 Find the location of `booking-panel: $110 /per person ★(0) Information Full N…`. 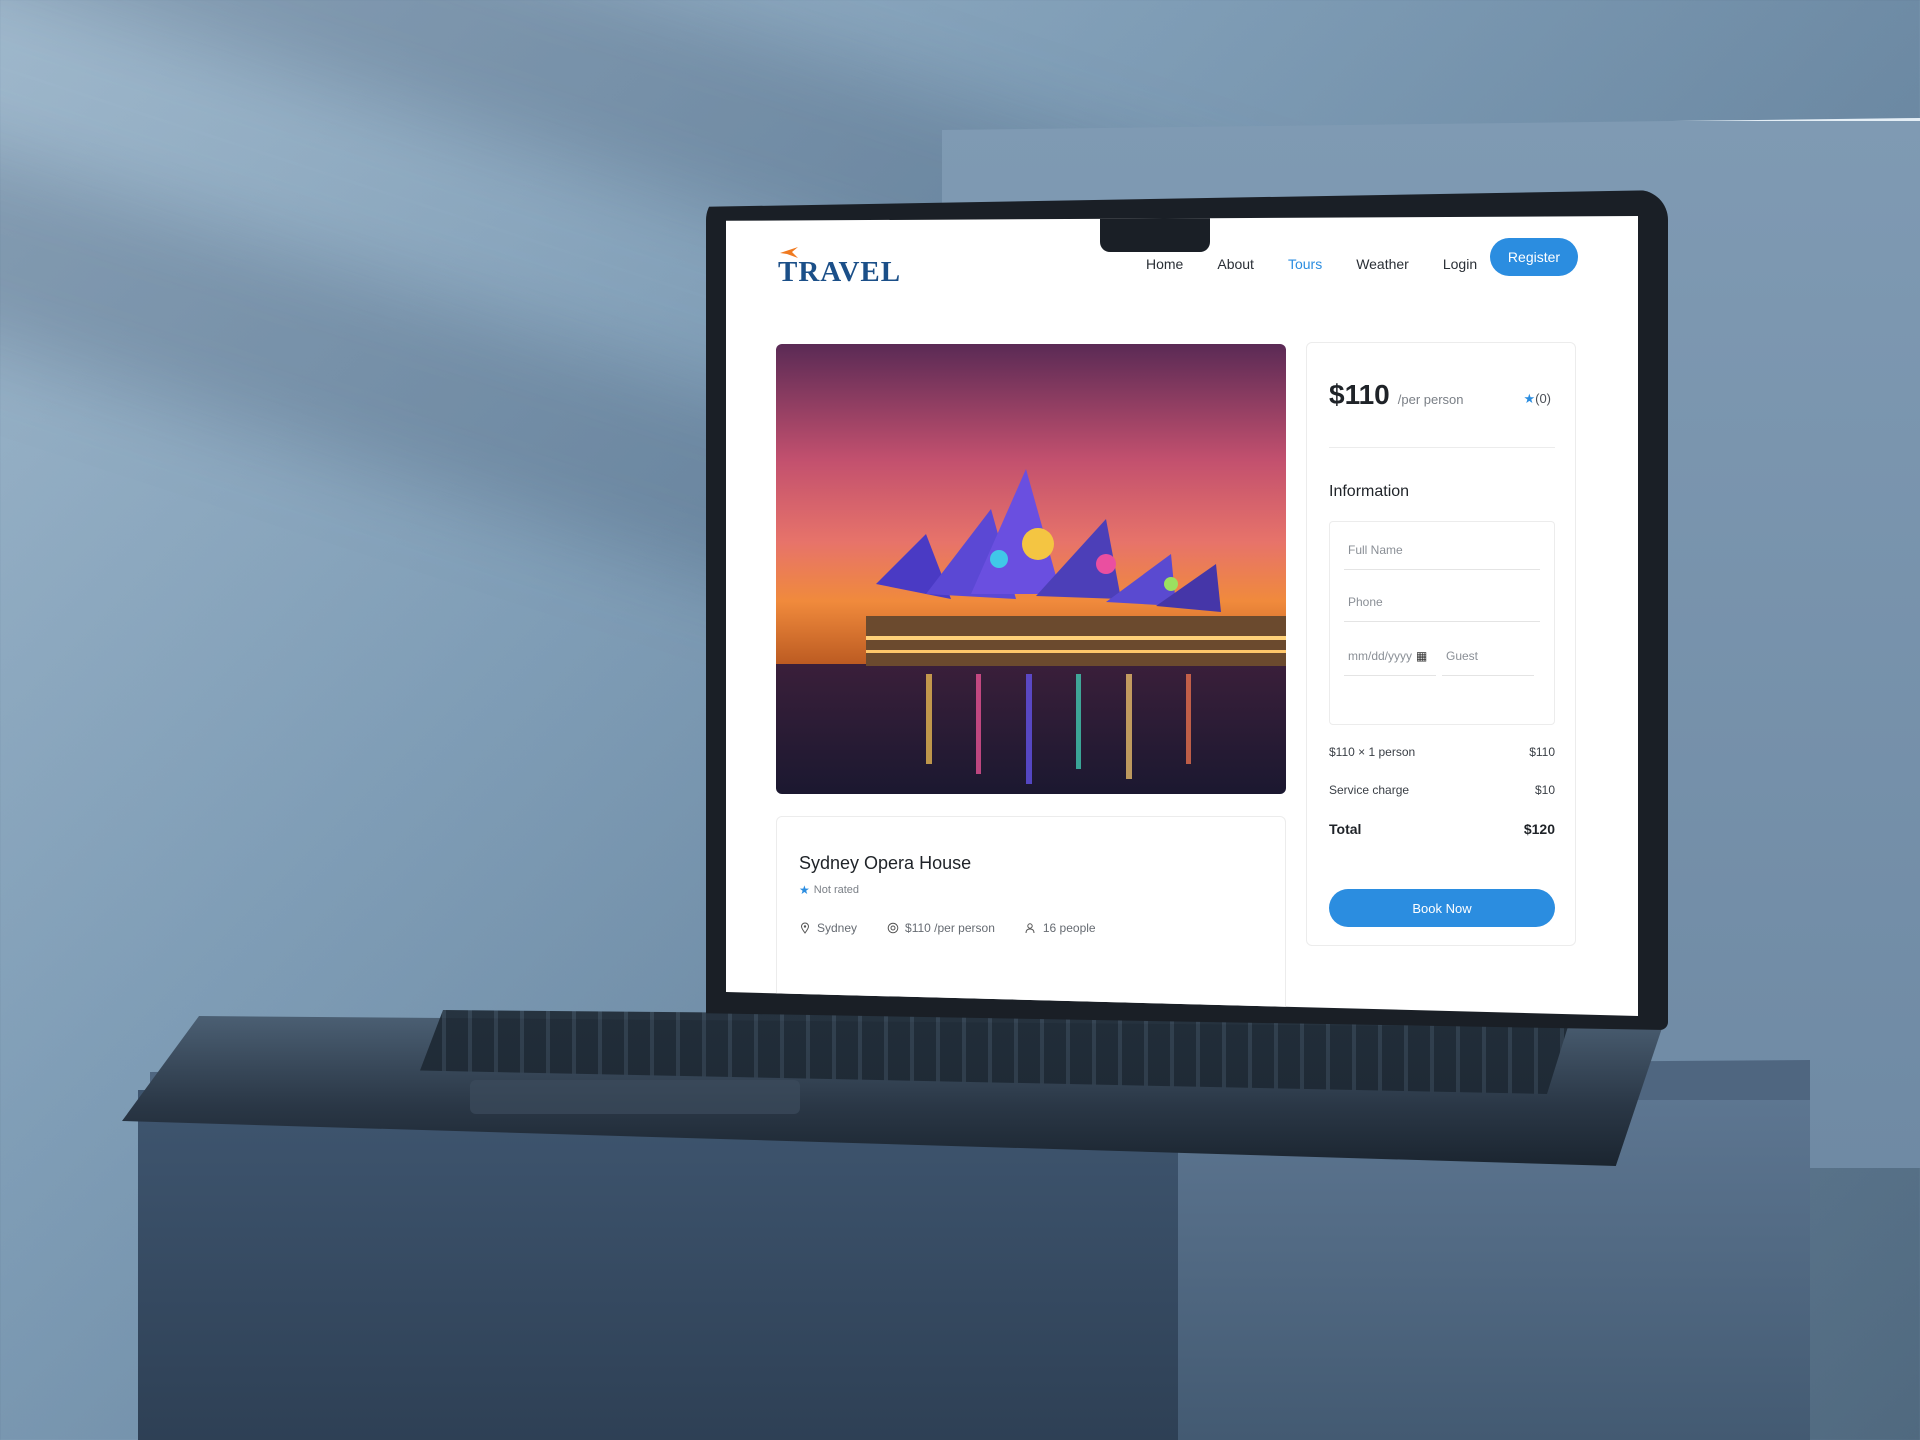

booking-panel: $110 /per person ★(0) Information Full N… is located at coordinates (1441, 644).